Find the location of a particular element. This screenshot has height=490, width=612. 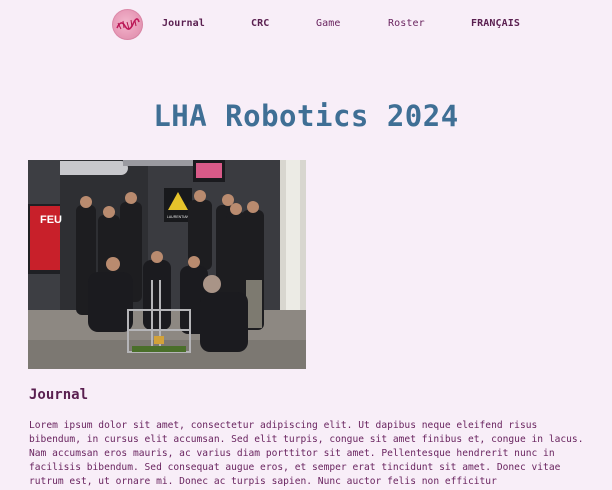

top-nav: Journal CRC Game Roster FRANÇAIS is located at coordinates (306, 24).